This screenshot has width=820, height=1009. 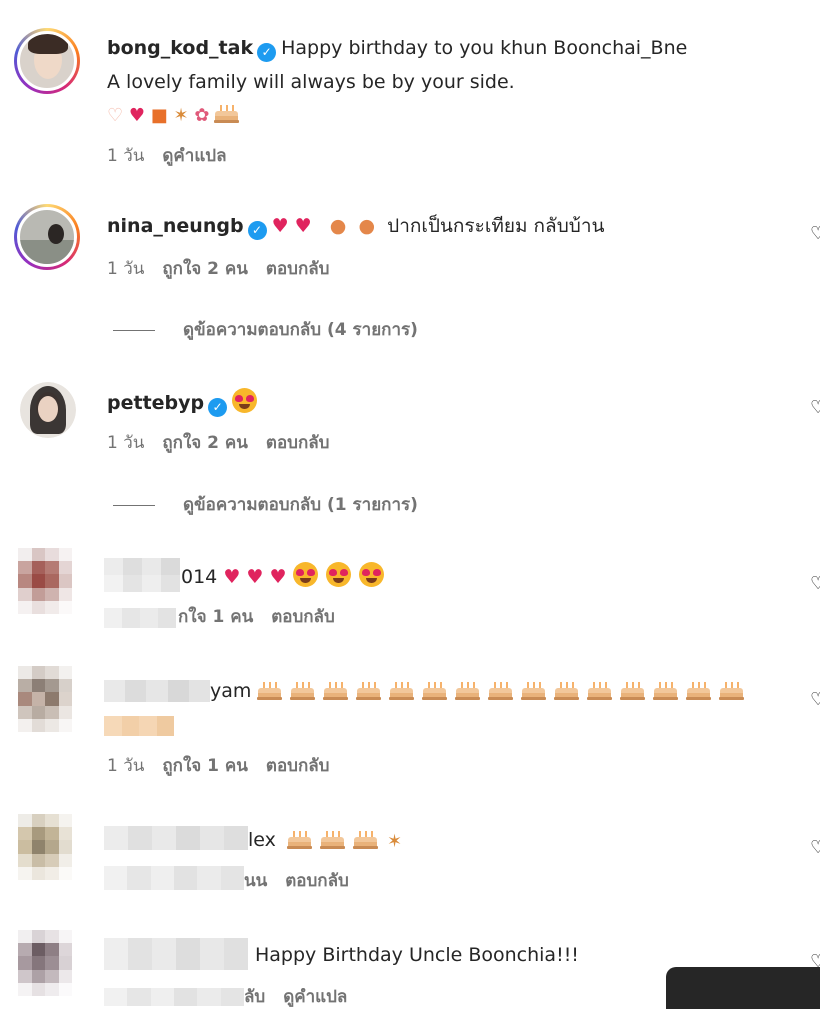 I want to click on view-replies-label: ดูข้อความตอบกลับ (1 รายการ), so click(x=300, y=505).